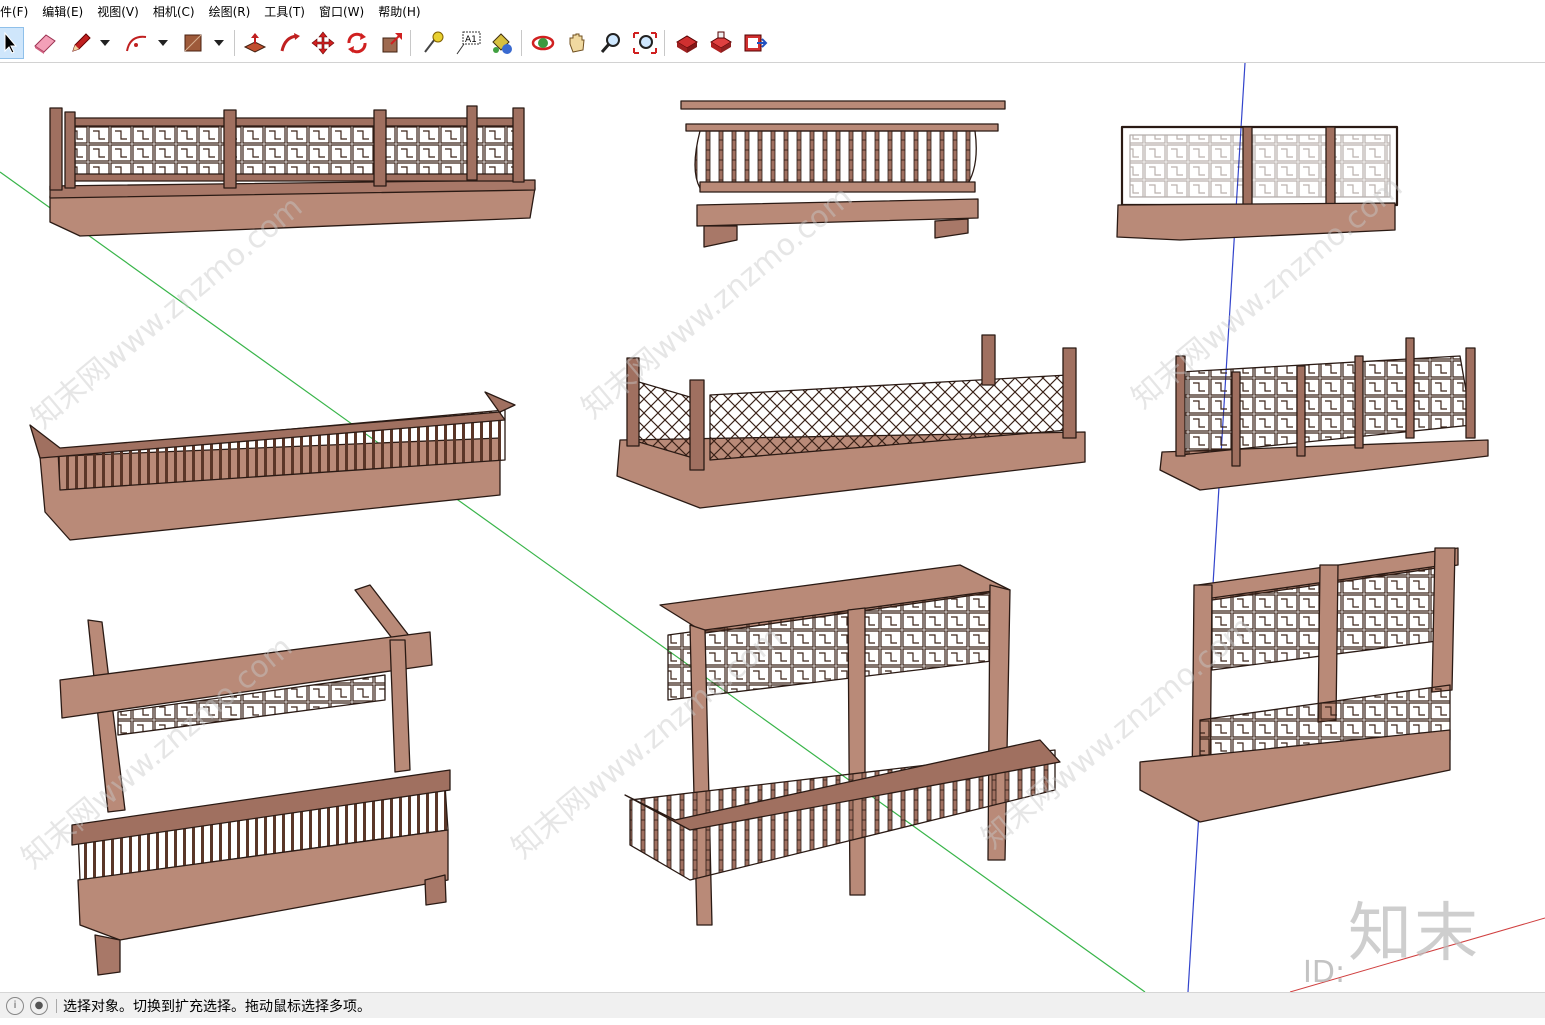 The height and width of the screenshot is (1025, 1545). I want to click on send-to-layout-tool, so click(755, 43).